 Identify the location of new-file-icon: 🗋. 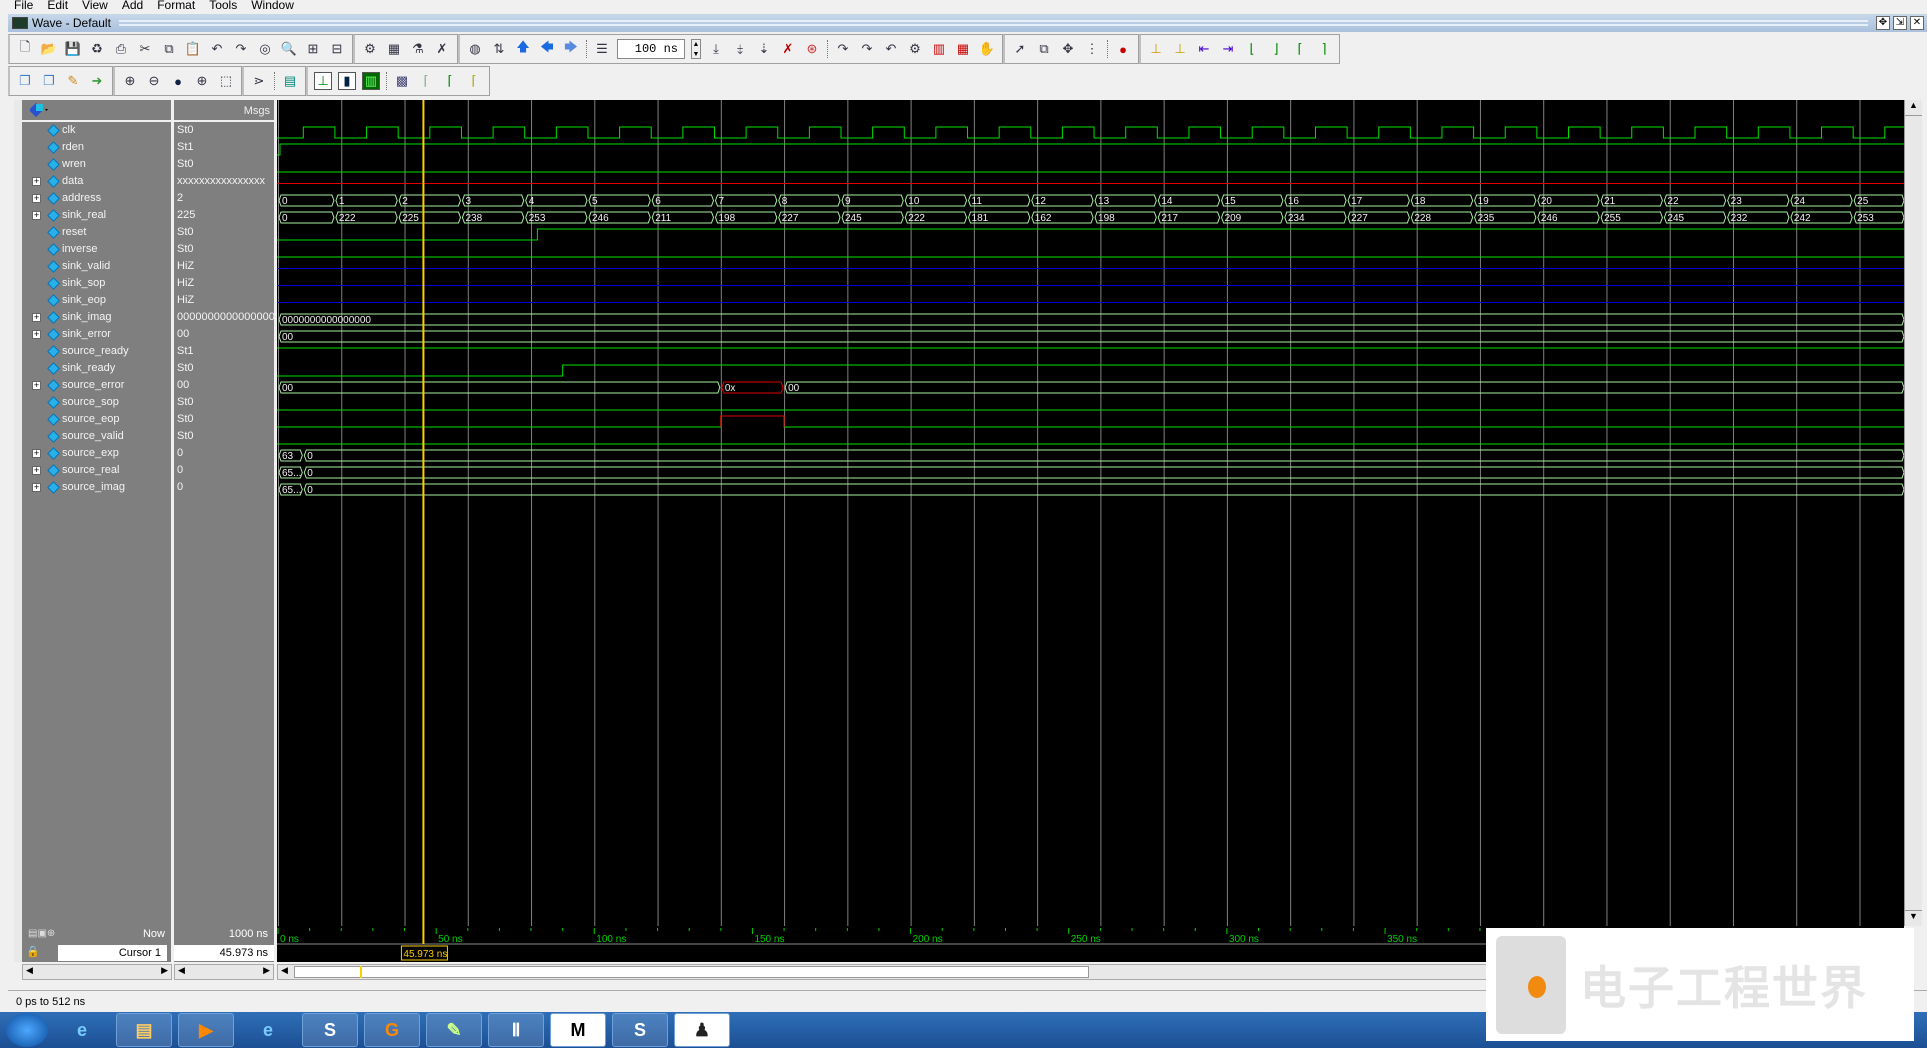
(25, 48).